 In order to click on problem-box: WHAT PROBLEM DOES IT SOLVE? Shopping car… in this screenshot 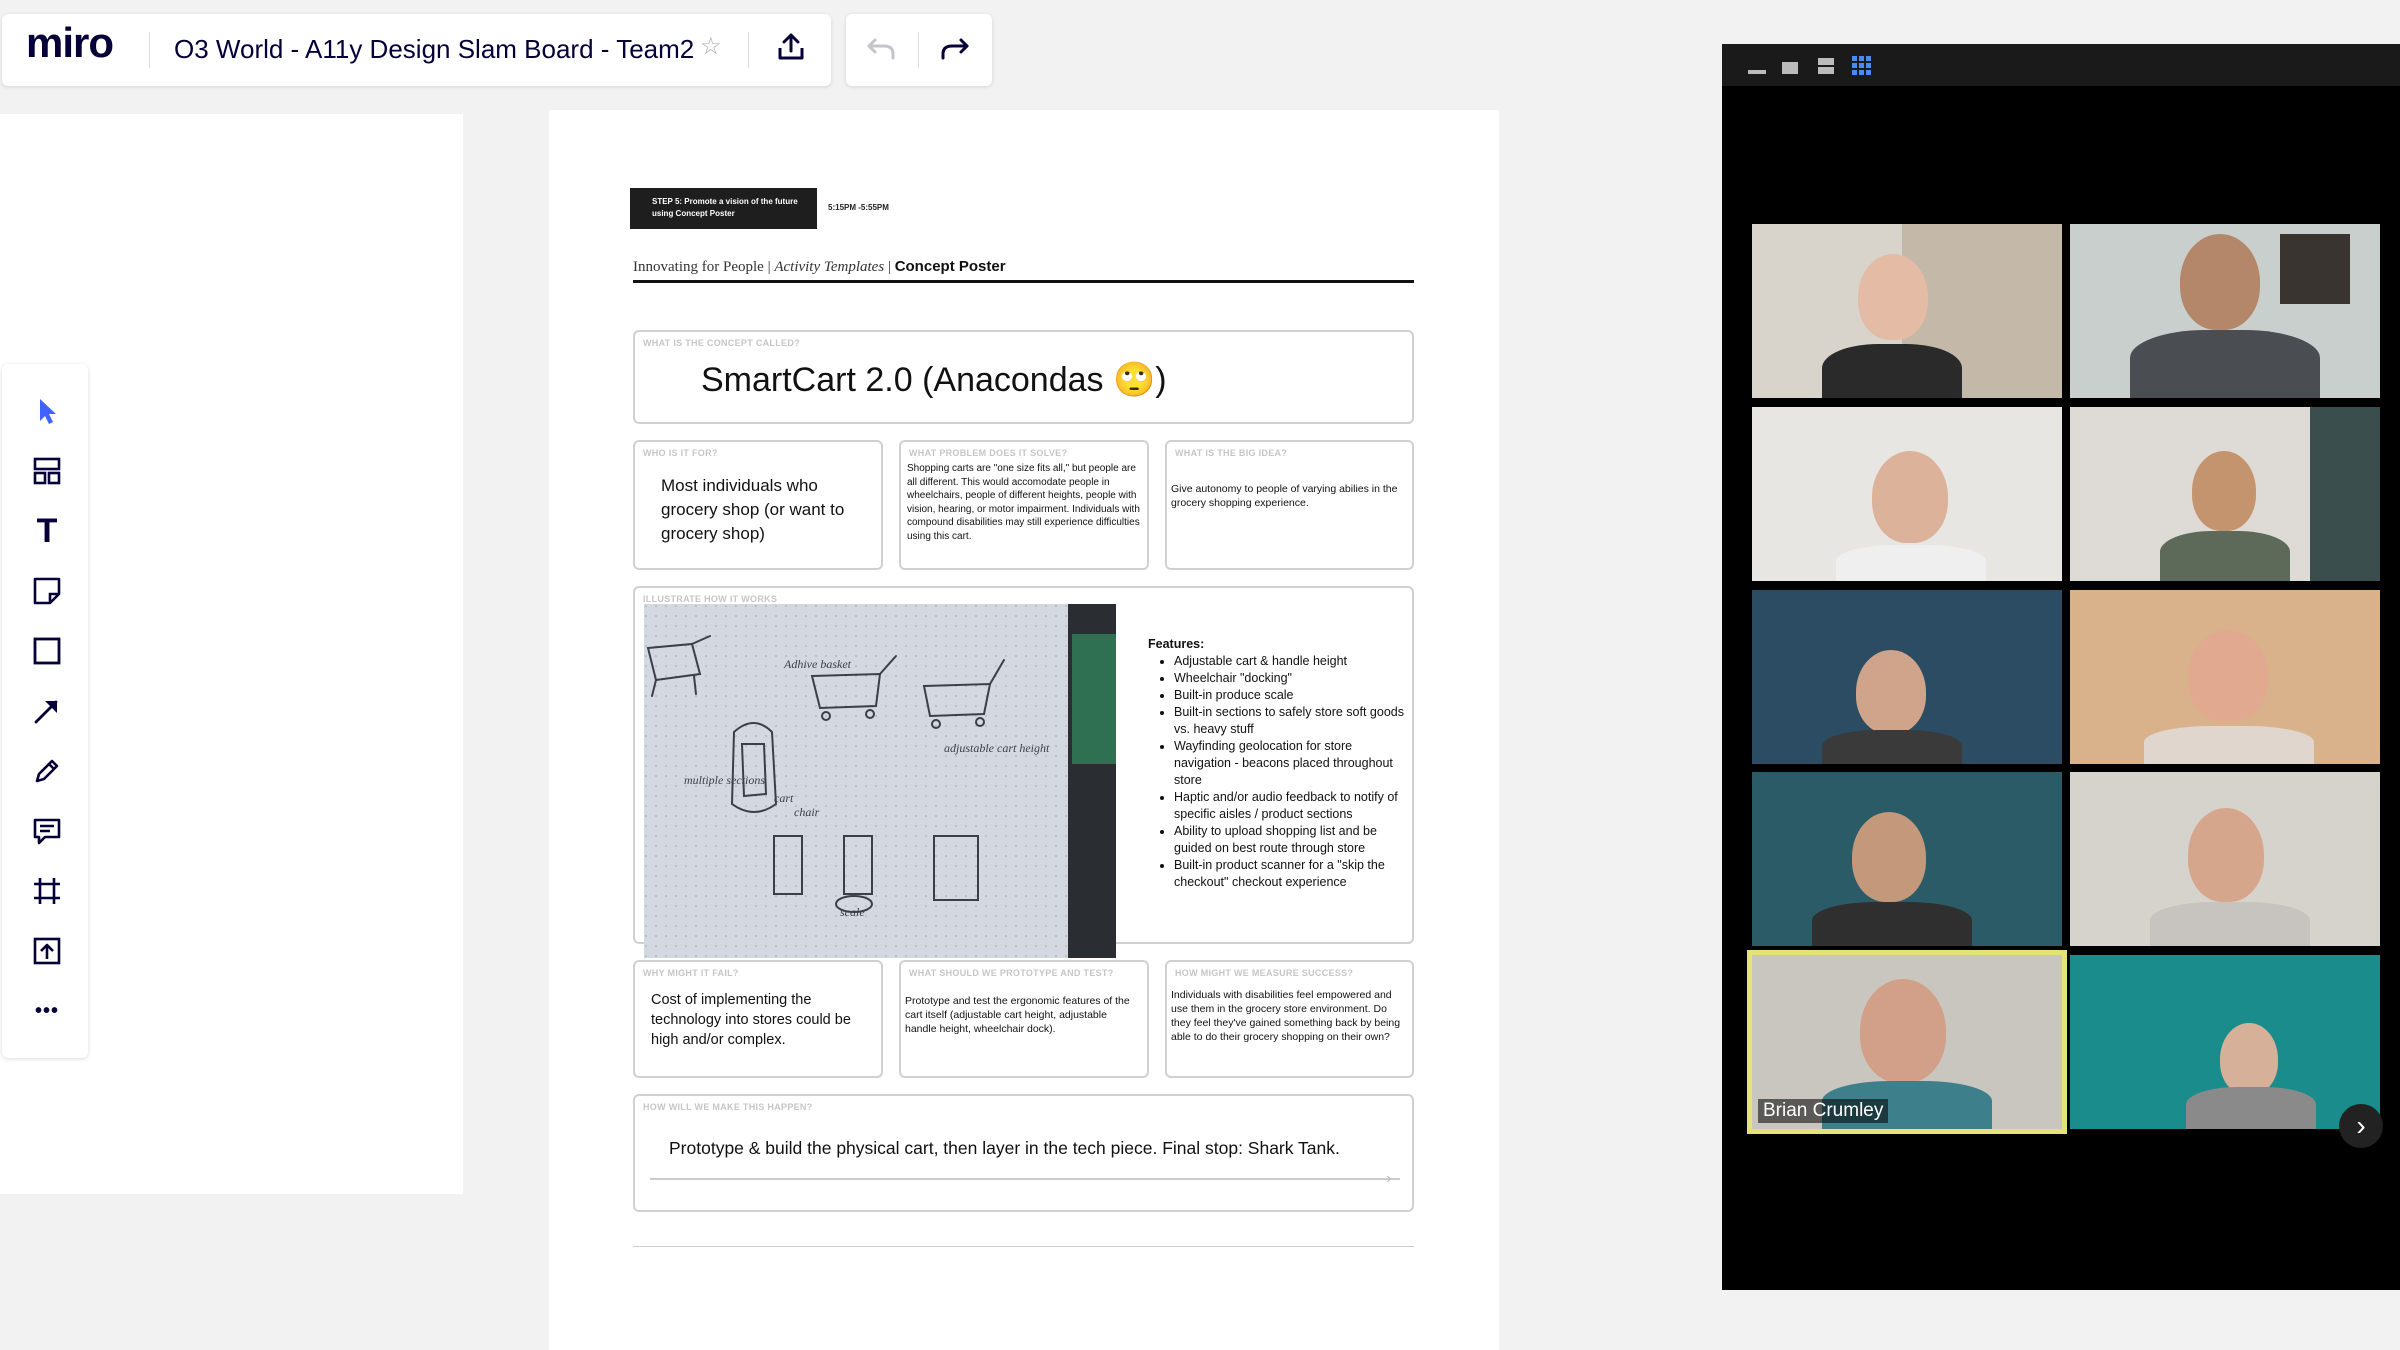, I will do `click(1024, 505)`.